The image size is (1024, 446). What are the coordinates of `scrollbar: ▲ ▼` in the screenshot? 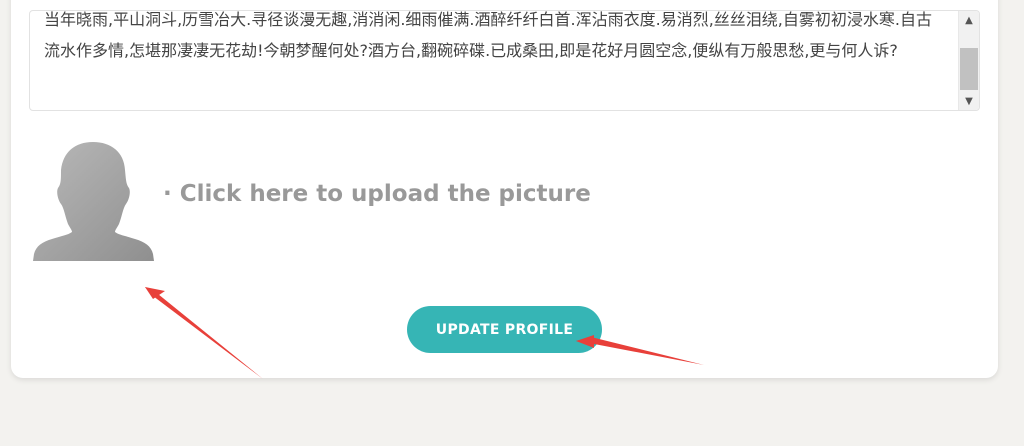 It's located at (968, 60).